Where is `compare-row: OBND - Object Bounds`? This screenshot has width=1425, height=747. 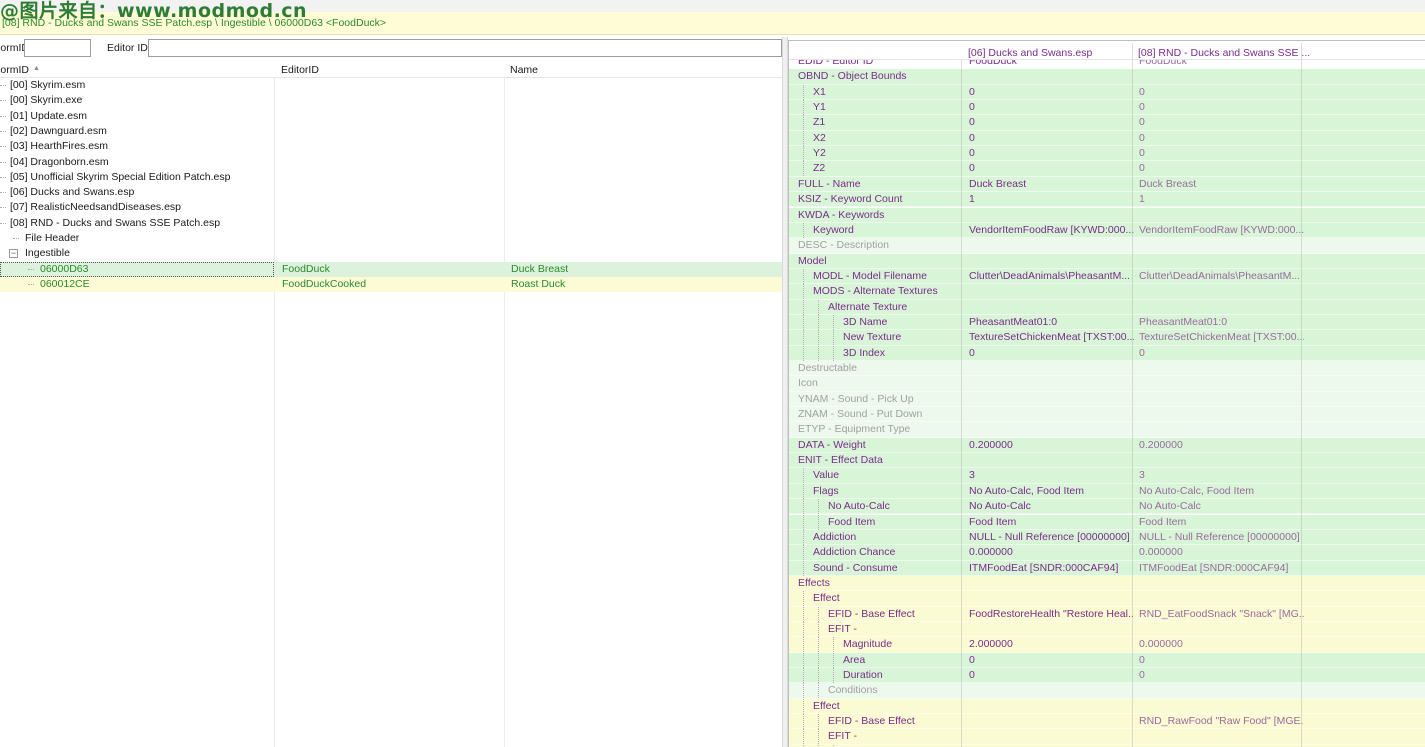
compare-row: OBND - Object Bounds is located at coordinates (1107, 77).